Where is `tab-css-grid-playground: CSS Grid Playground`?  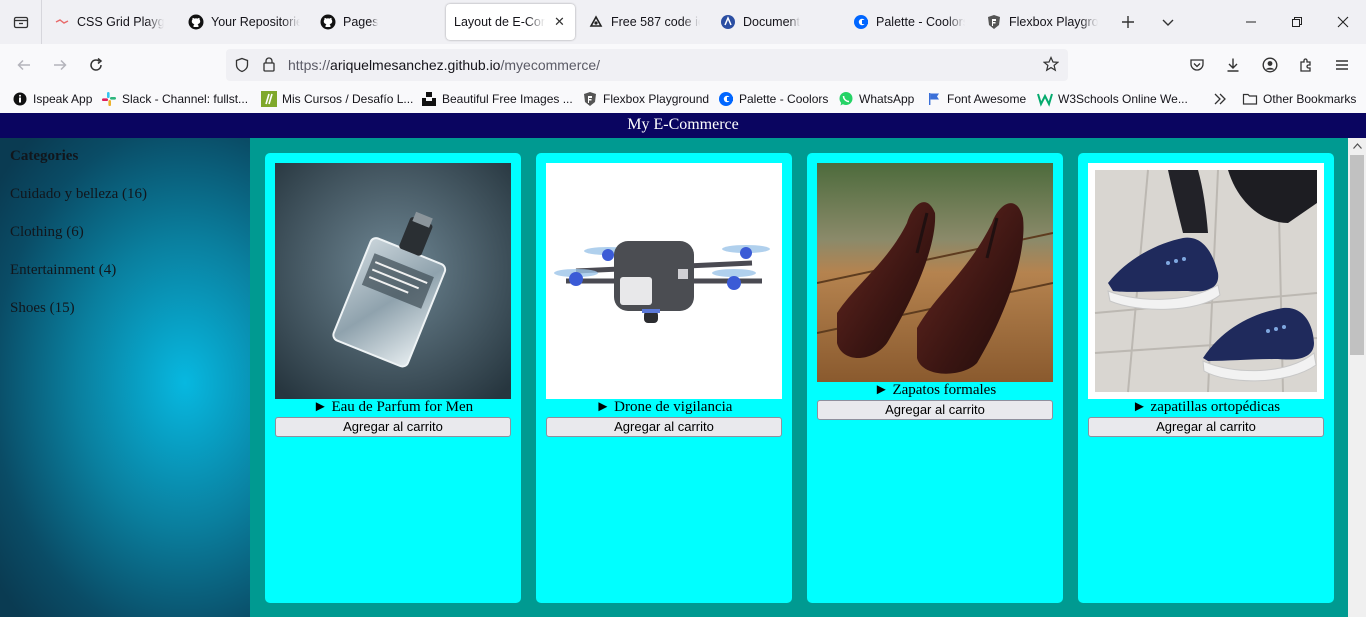 tab-css-grid-playground: CSS Grid Playground is located at coordinates (109, 22).